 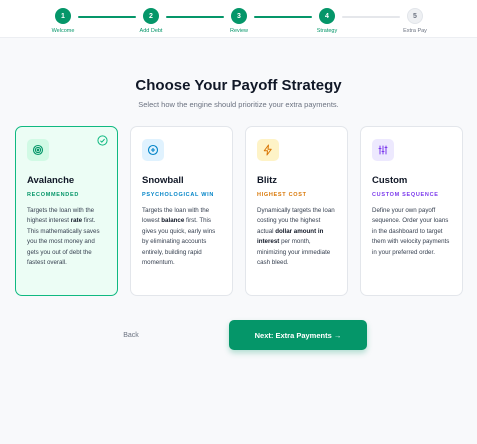 I want to click on step-label: Extra Pay, so click(x=415, y=31).